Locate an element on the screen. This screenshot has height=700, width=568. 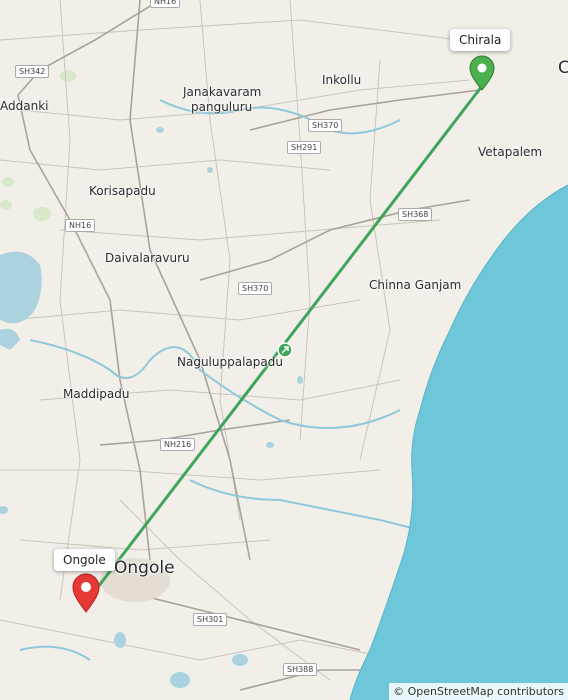
place-chinna-ganjam: Chinna Ganjam is located at coordinates (415, 285).